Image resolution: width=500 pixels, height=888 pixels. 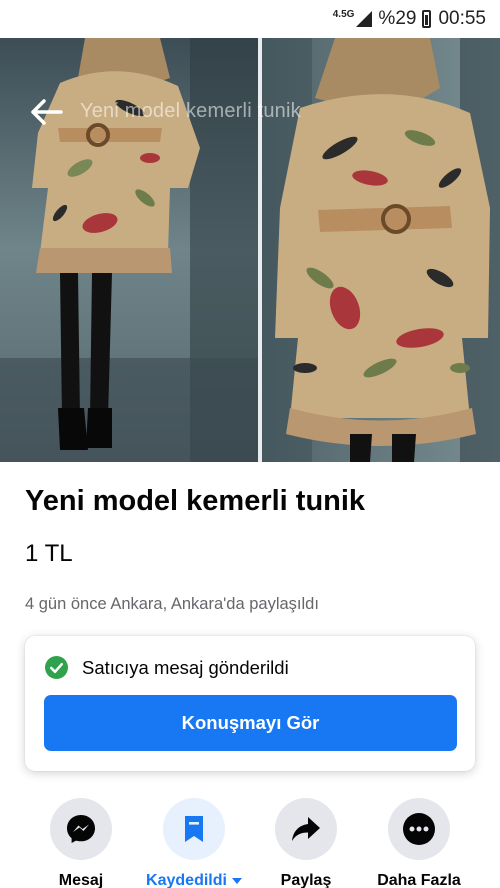 What do you see at coordinates (194, 829) in the screenshot?
I see `bookmark-icon` at bounding box center [194, 829].